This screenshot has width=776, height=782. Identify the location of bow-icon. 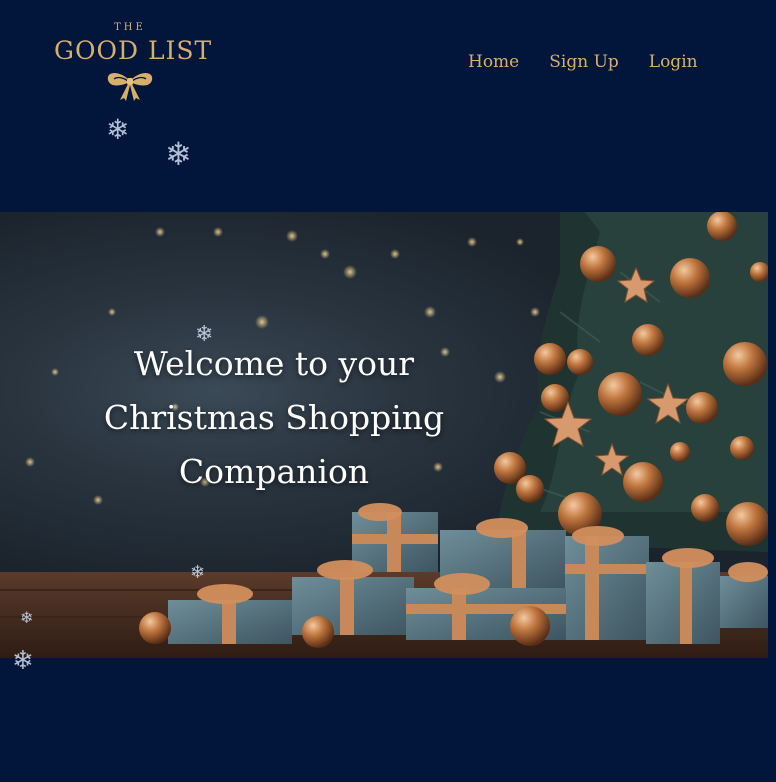
(130, 87).